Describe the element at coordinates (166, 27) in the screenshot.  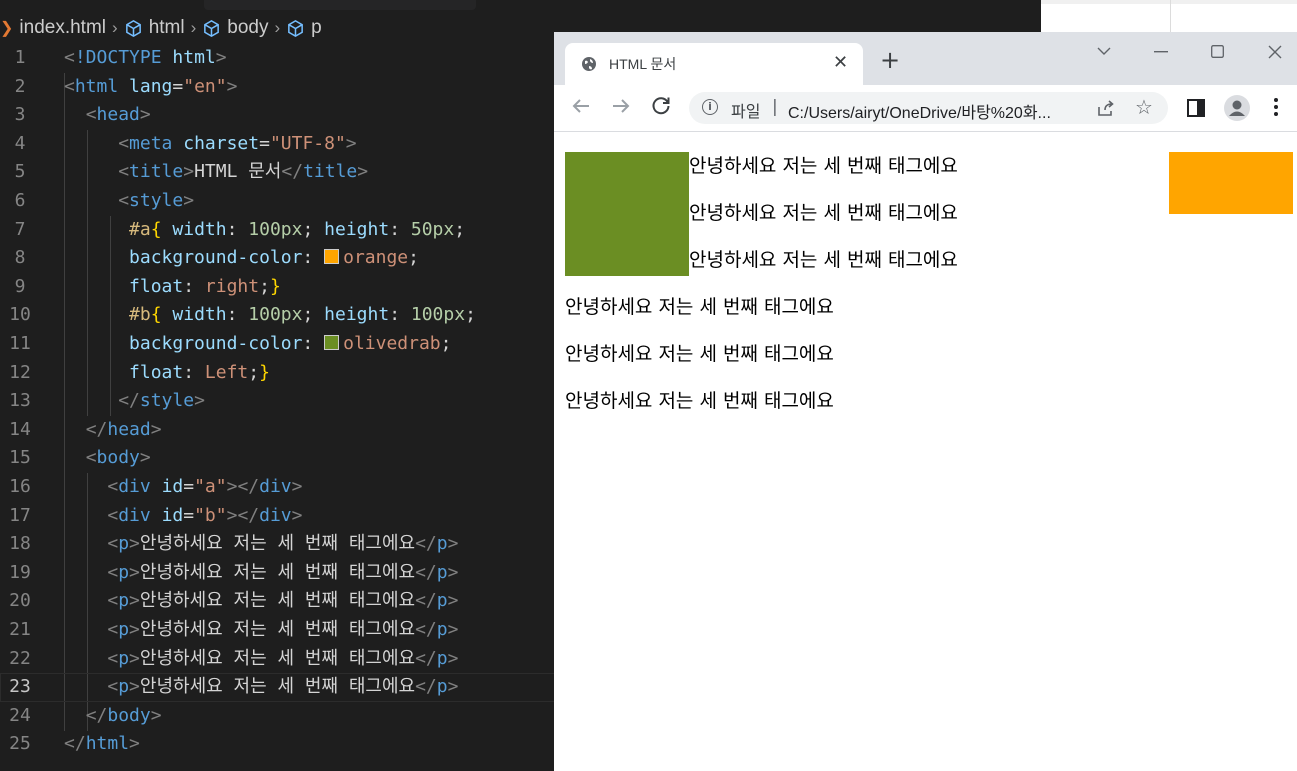
I see `breadcrumb-label: html` at that location.